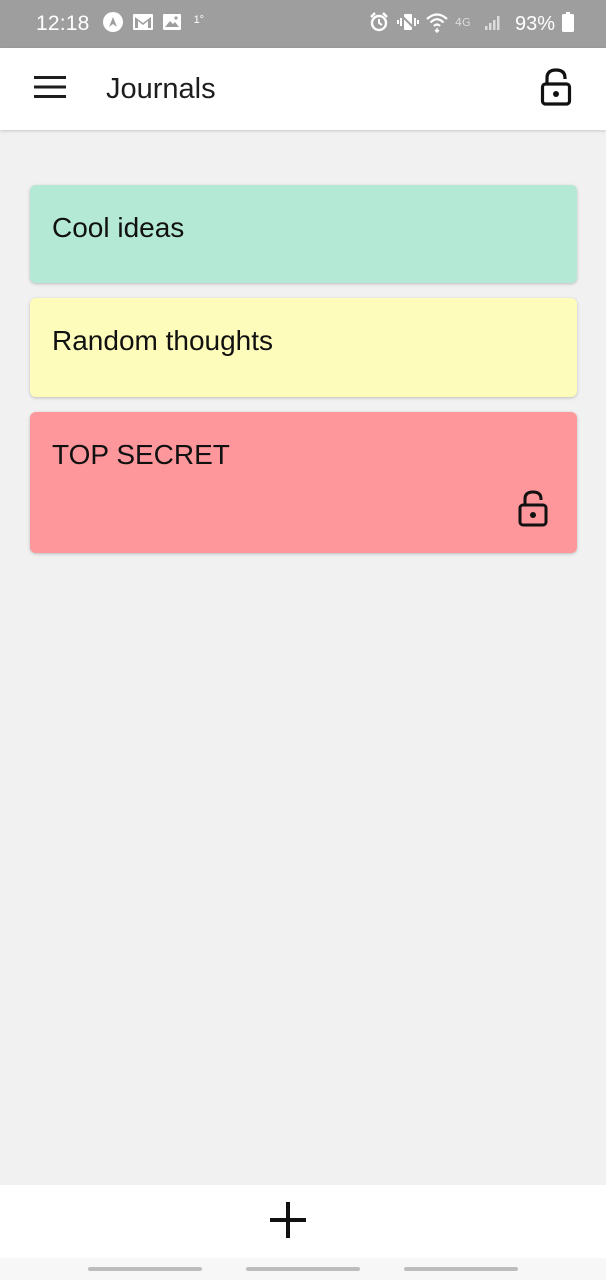  What do you see at coordinates (407, 24) in the screenshot?
I see `vibrate-icon` at bounding box center [407, 24].